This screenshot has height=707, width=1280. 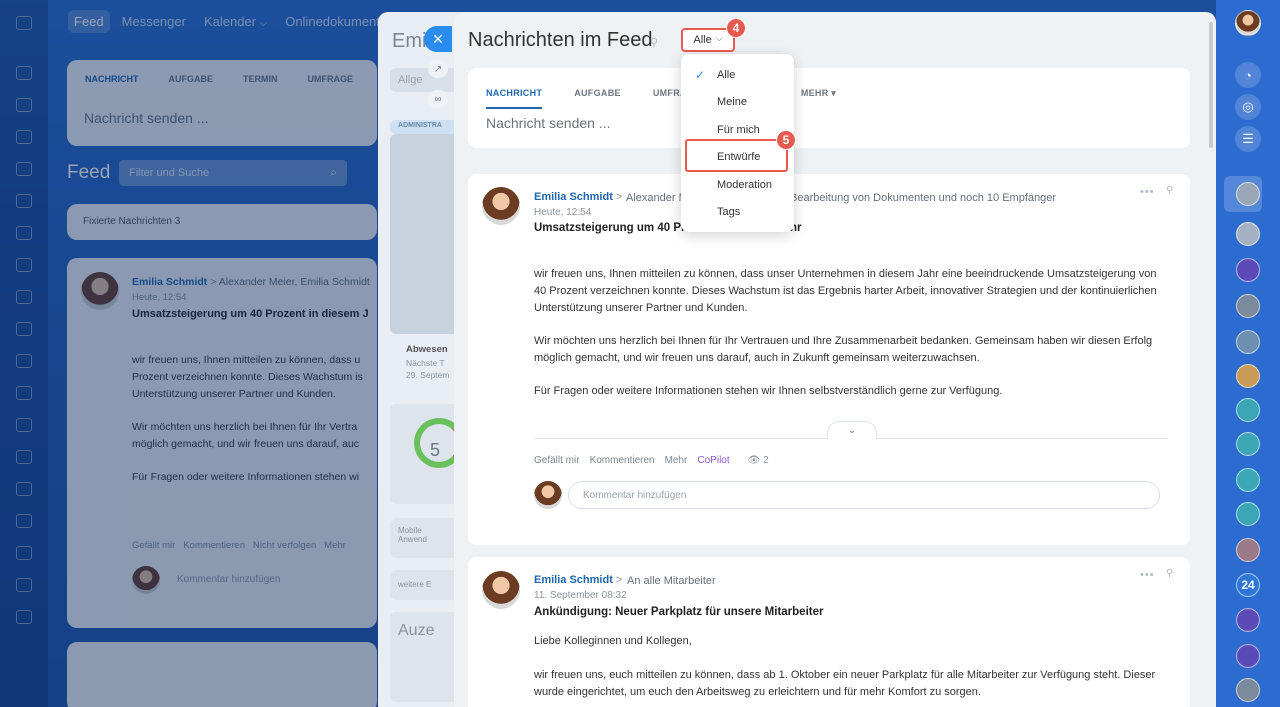 What do you see at coordinates (425, 80) in the screenshot?
I see `profile-tab: Allge` at bounding box center [425, 80].